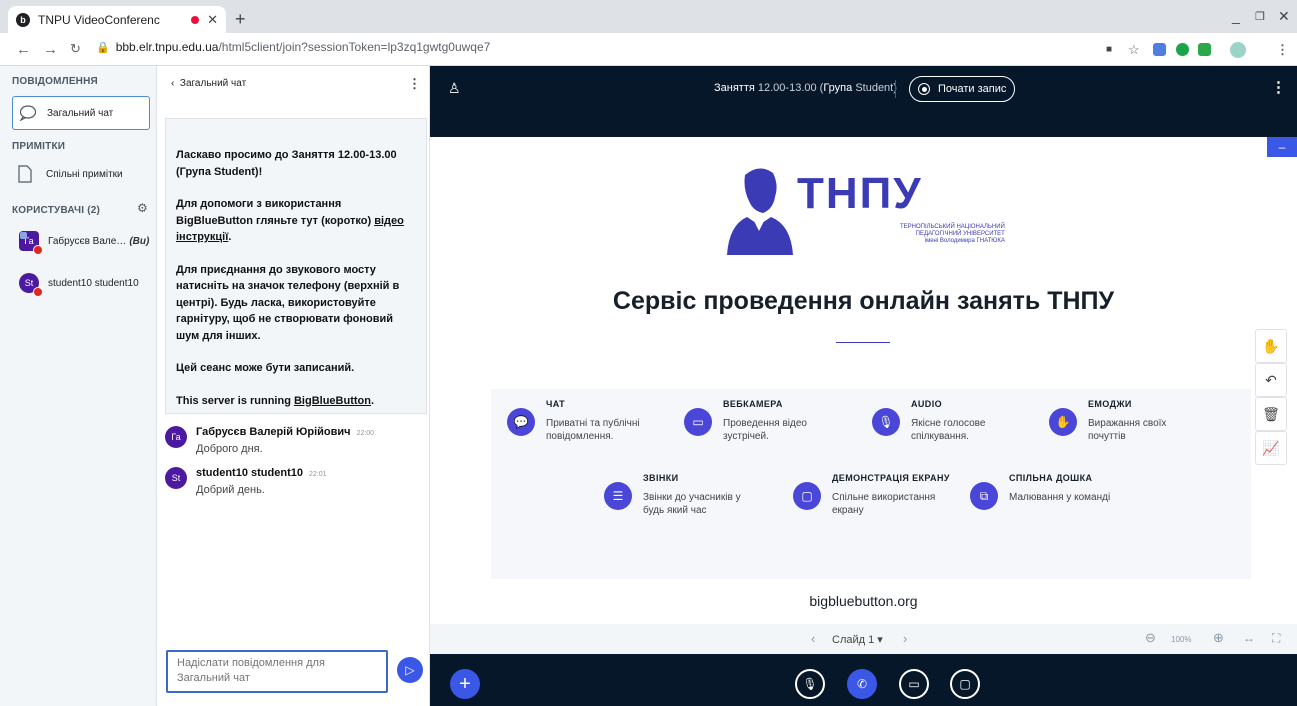 The width and height of the screenshot is (1297, 706). What do you see at coordinates (857, 639) in the screenshot?
I see `slide-selector: Слайд 1 ▾` at bounding box center [857, 639].